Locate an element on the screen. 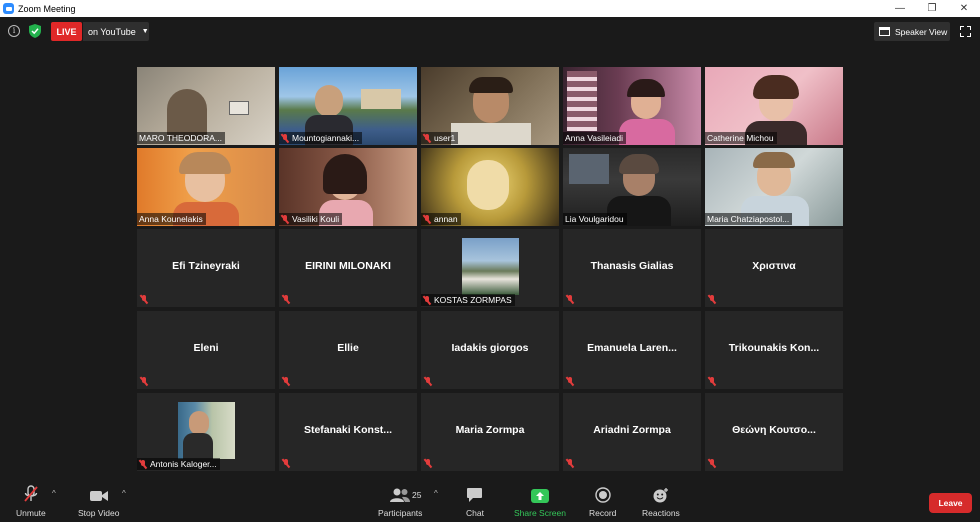 The width and height of the screenshot is (980, 522). leave-meeting-button: Leave is located at coordinates (950, 503).